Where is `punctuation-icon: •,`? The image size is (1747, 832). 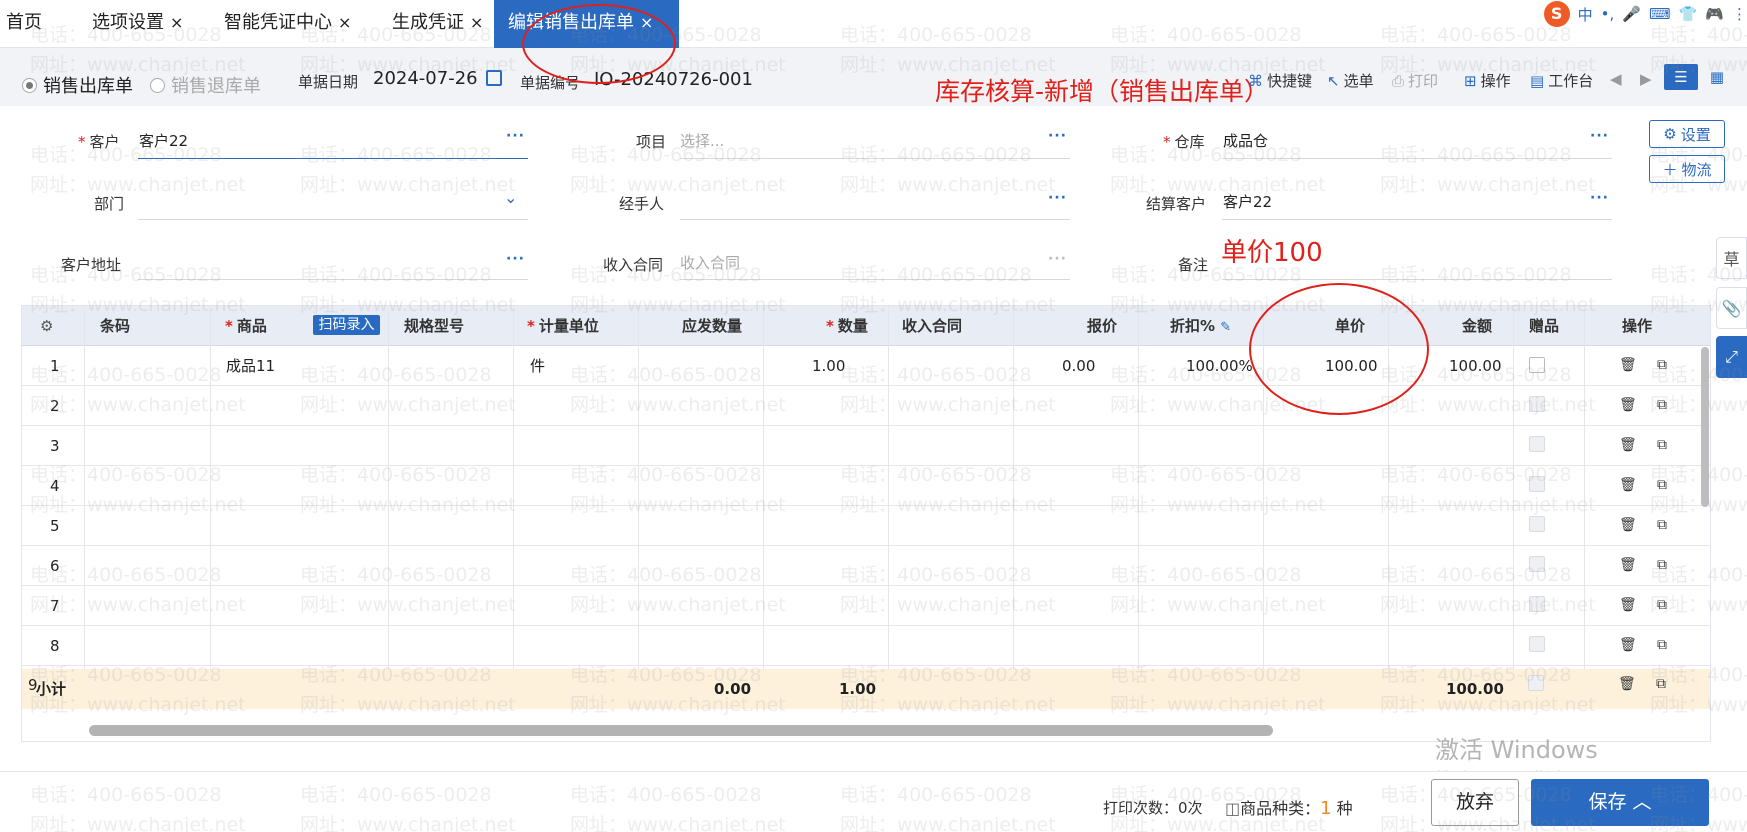
punctuation-icon: •, is located at coordinates (1608, 14).